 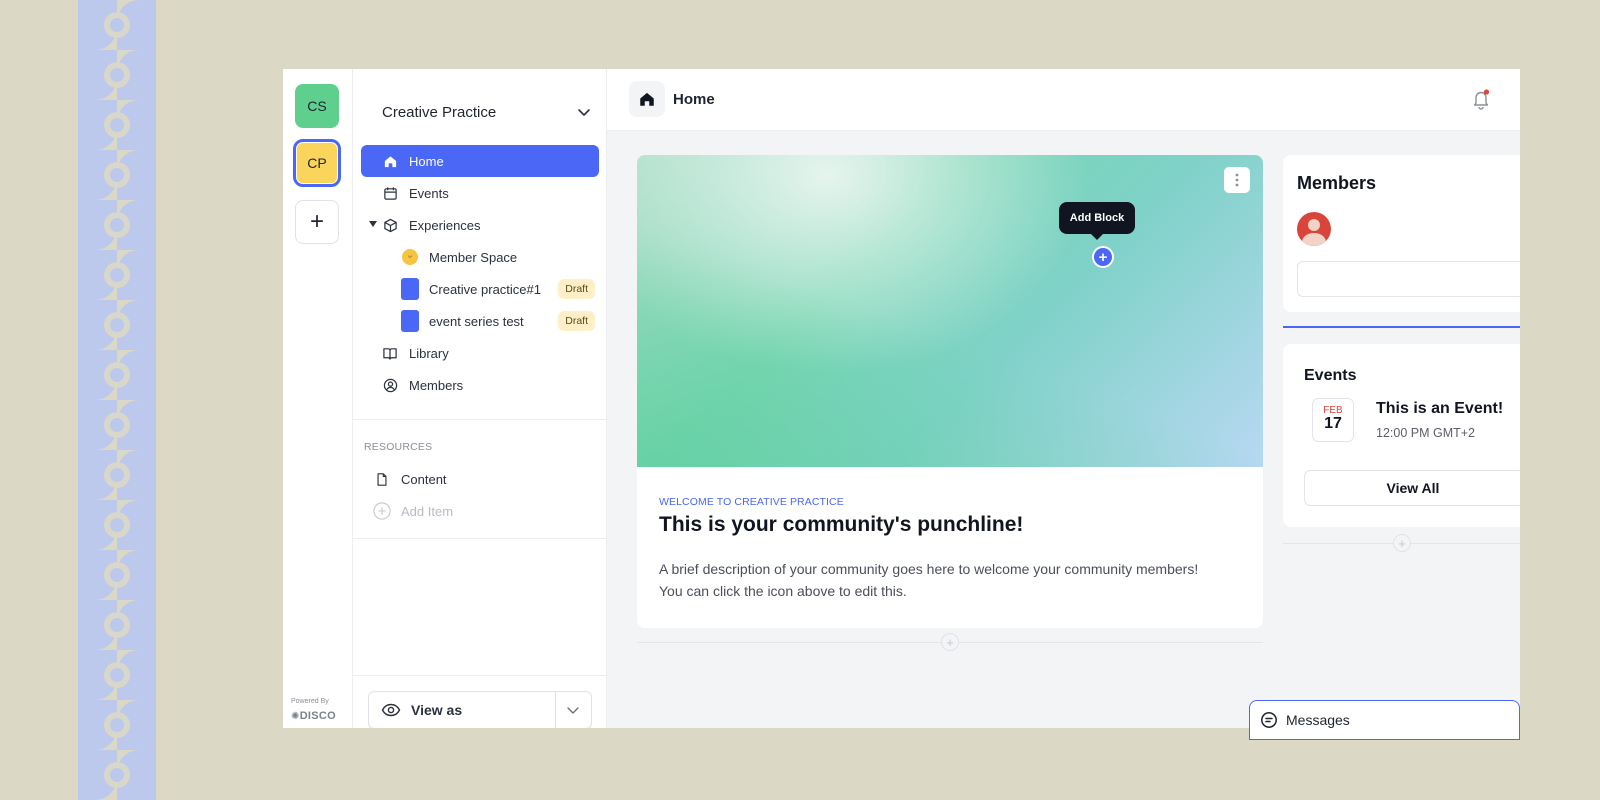 I want to click on avatar, so click(x=1314, y=229).